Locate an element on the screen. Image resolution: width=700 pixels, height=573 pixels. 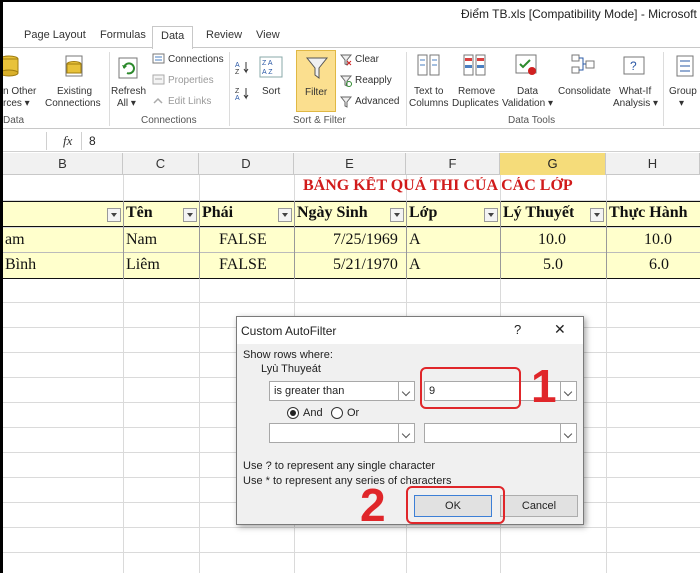
column-header-c: C is located at coordinates (161, 164).